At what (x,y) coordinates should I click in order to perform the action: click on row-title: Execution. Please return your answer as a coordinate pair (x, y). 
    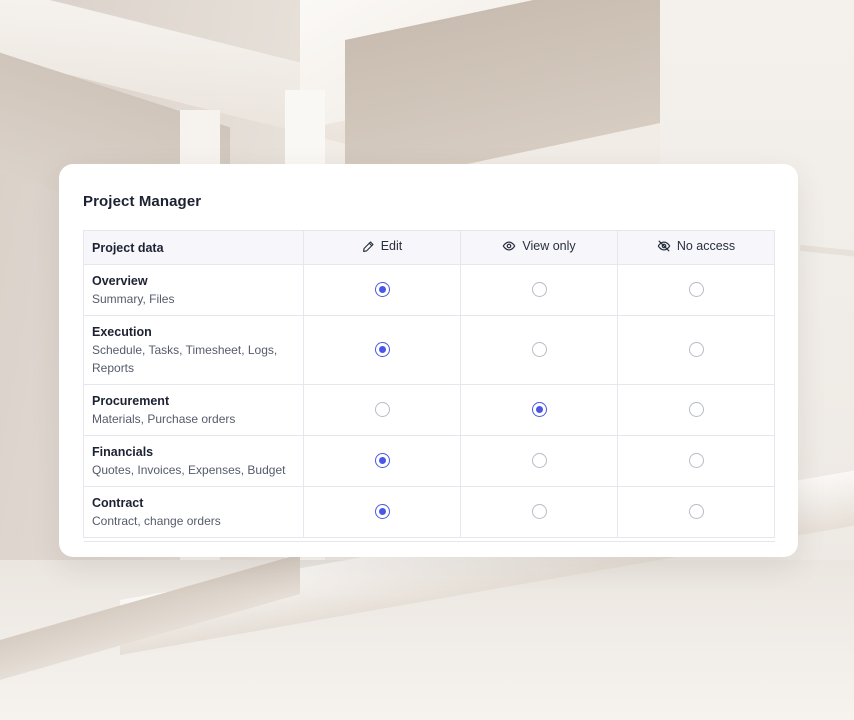
    Looking at the image, I should click on (122, 332).